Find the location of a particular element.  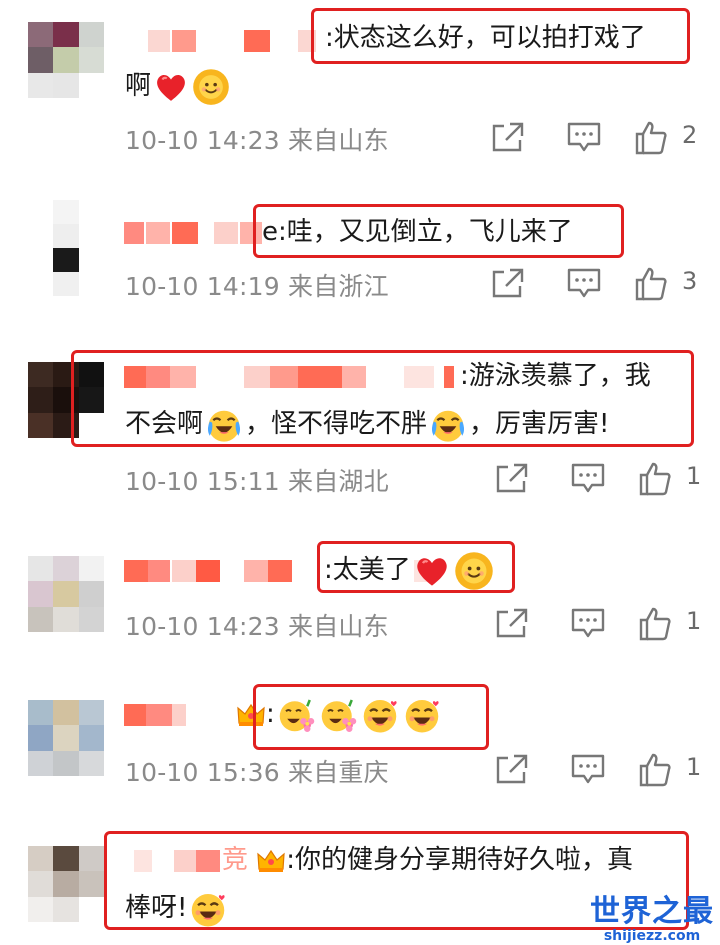

comment-meta: 10-10 15:11 来自湖北 is located at coordinates (257, 480).